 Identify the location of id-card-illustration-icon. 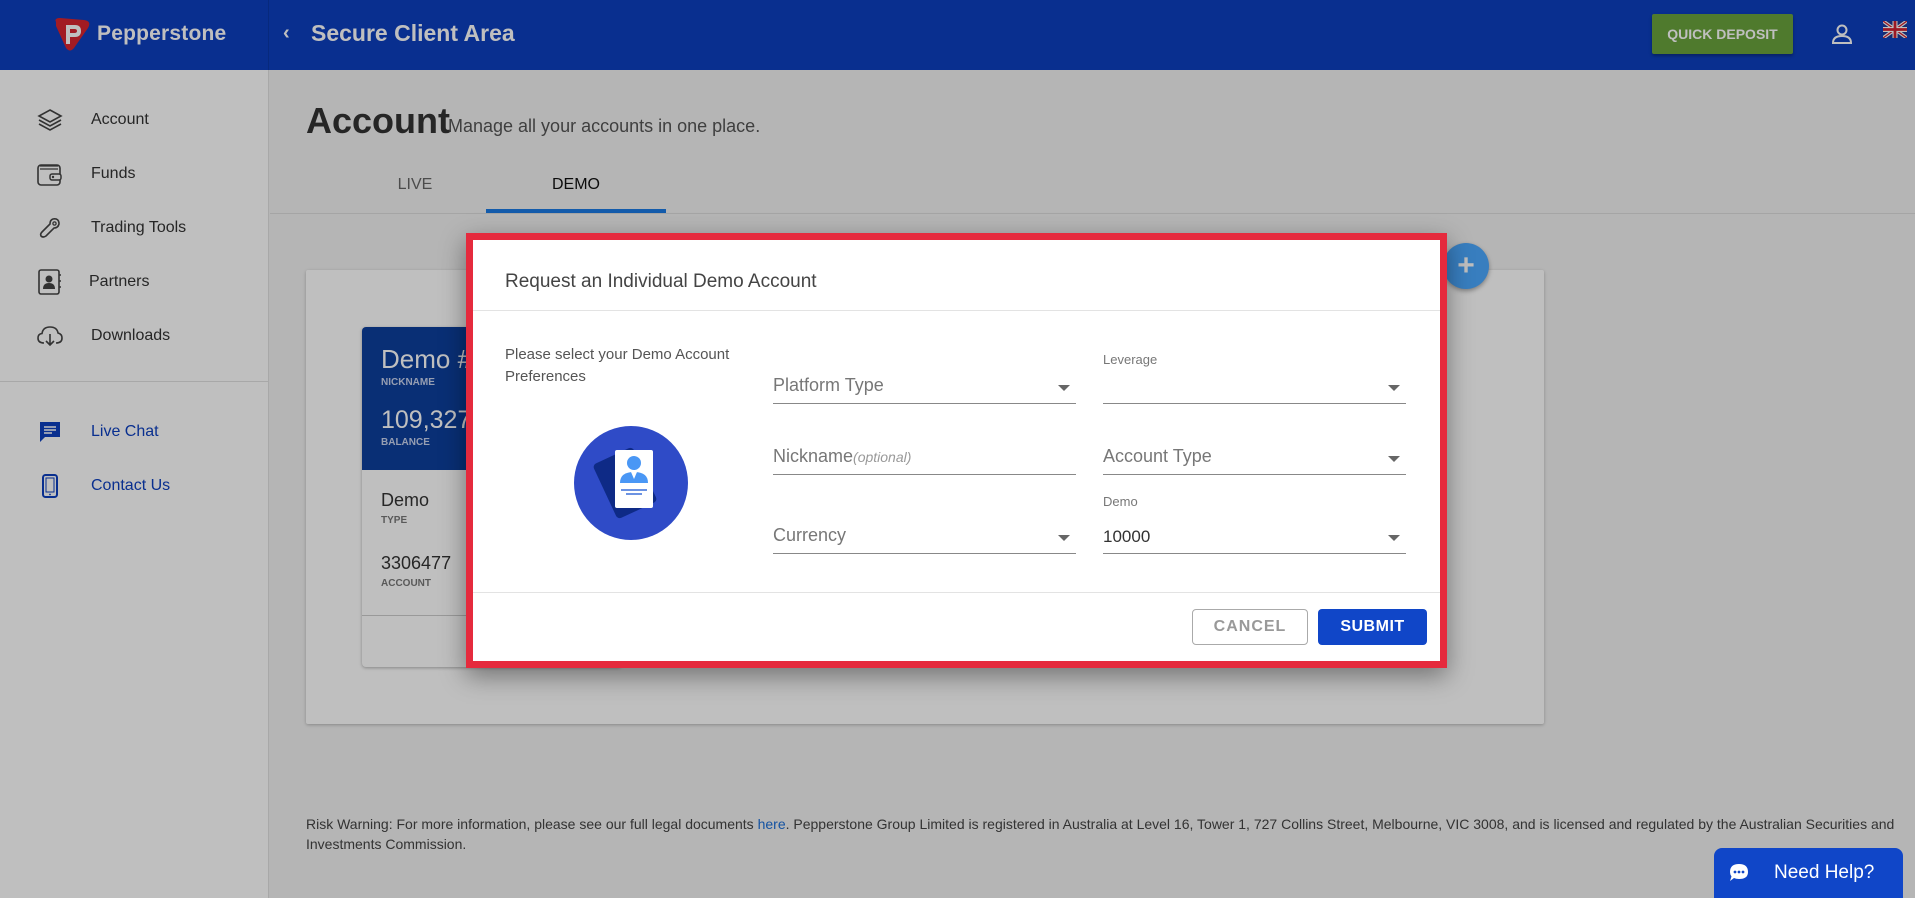
(631, 483).